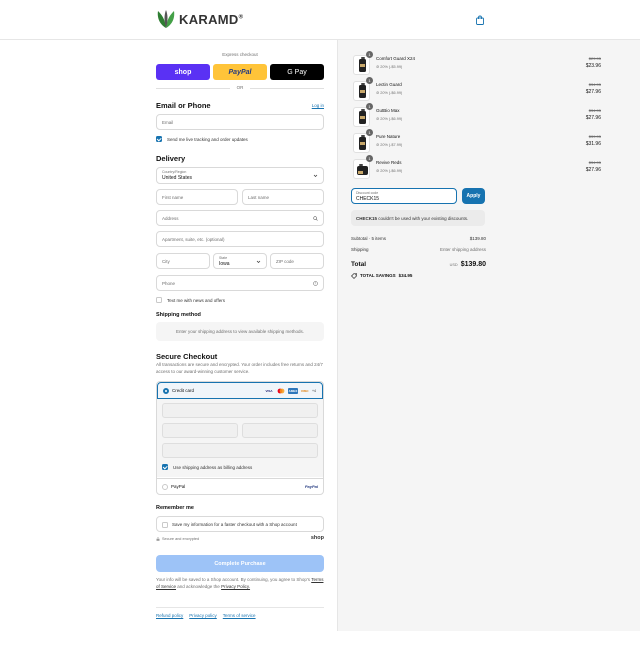  What do you see at coordinates (293, 391) in the screenshot?
I see `amex-icon: AMEX` at bounding box center [293, 391].